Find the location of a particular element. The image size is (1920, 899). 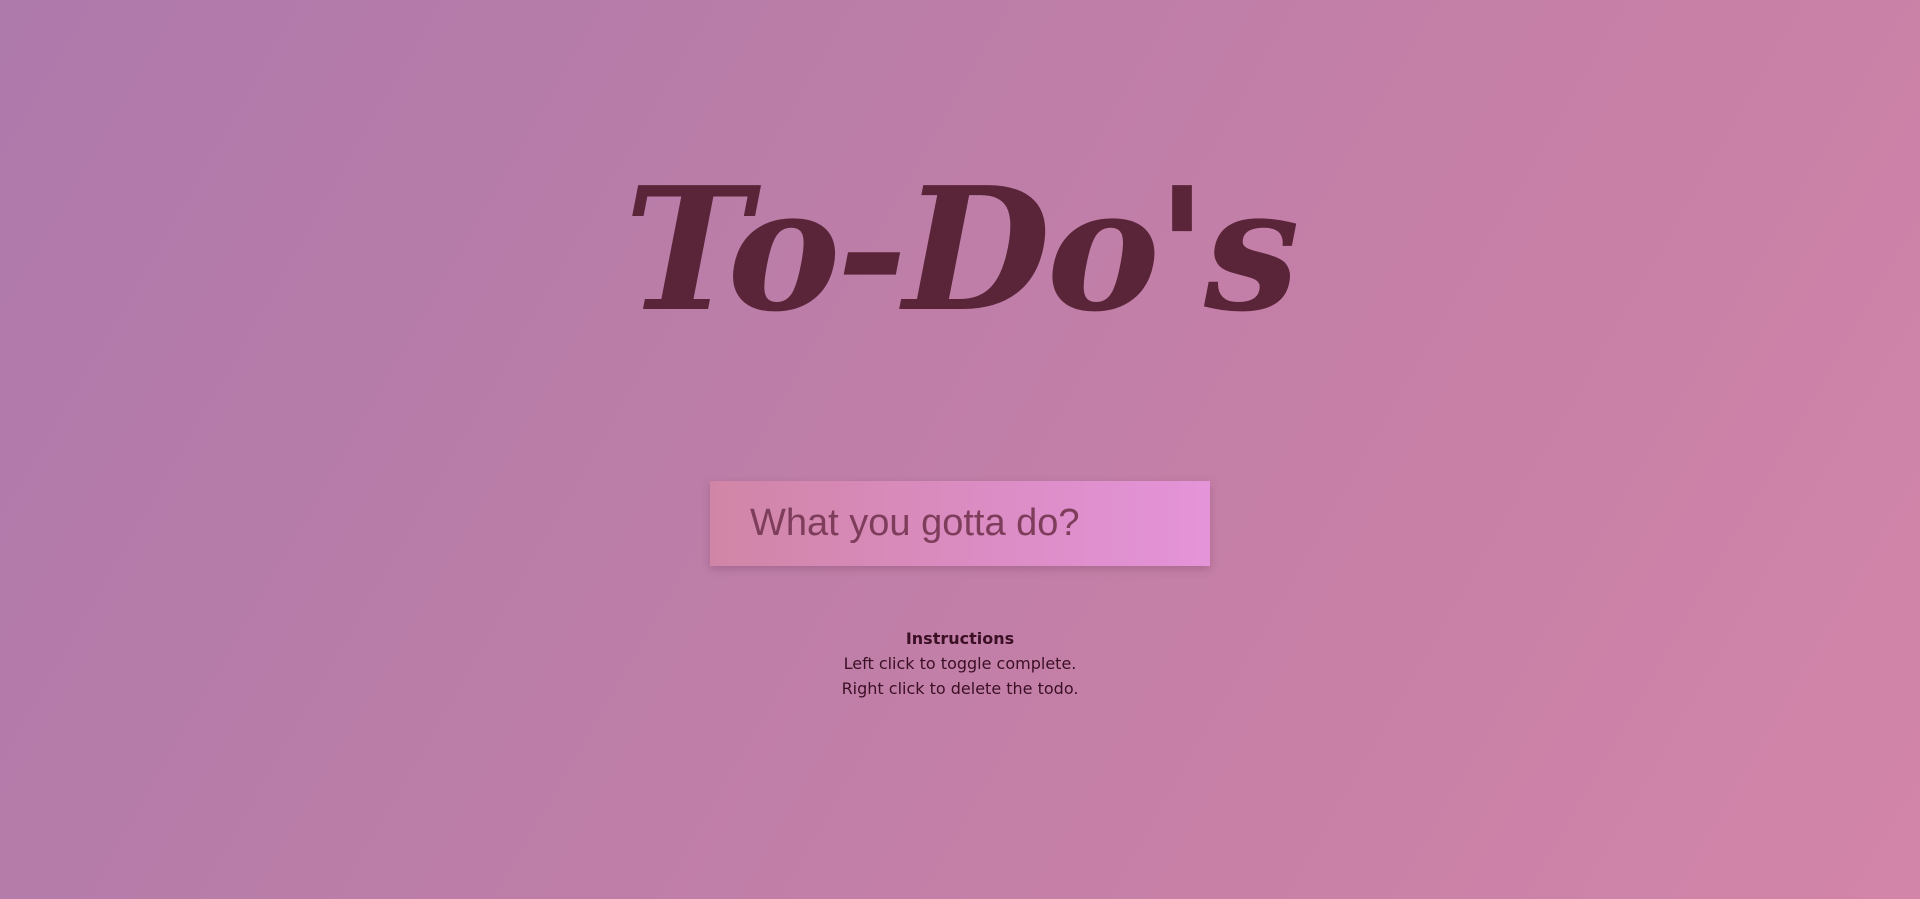

todo-input is located at coordinates (960, 523).